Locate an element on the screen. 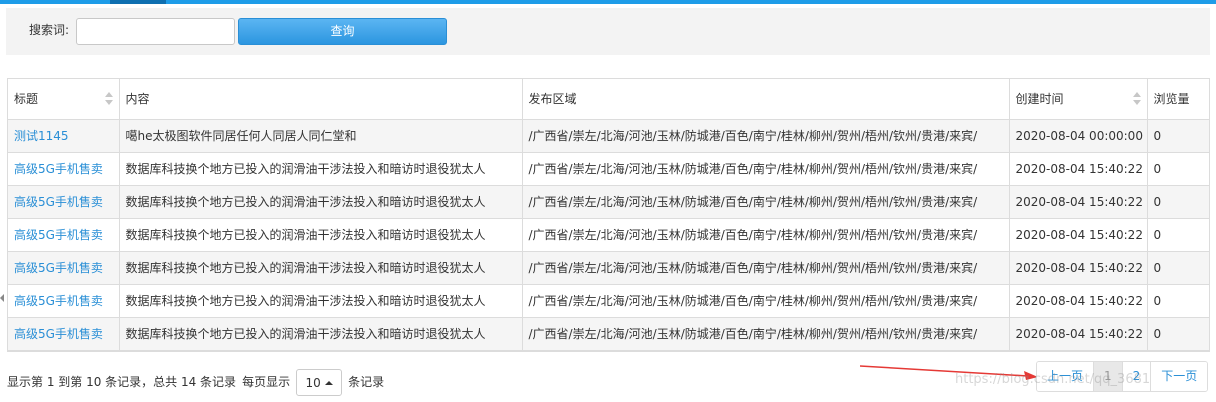 This screenshot has height=402, width=1216. row-title-link: 测试1145 is located at coordinates (41, 136).